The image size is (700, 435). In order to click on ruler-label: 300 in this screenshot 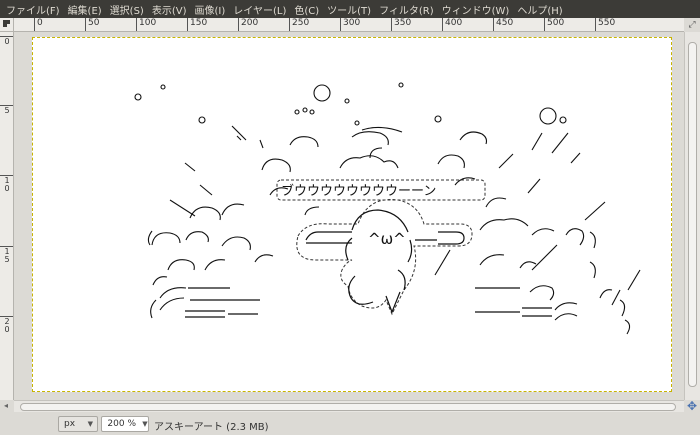, I will do `click(350, 24)`.